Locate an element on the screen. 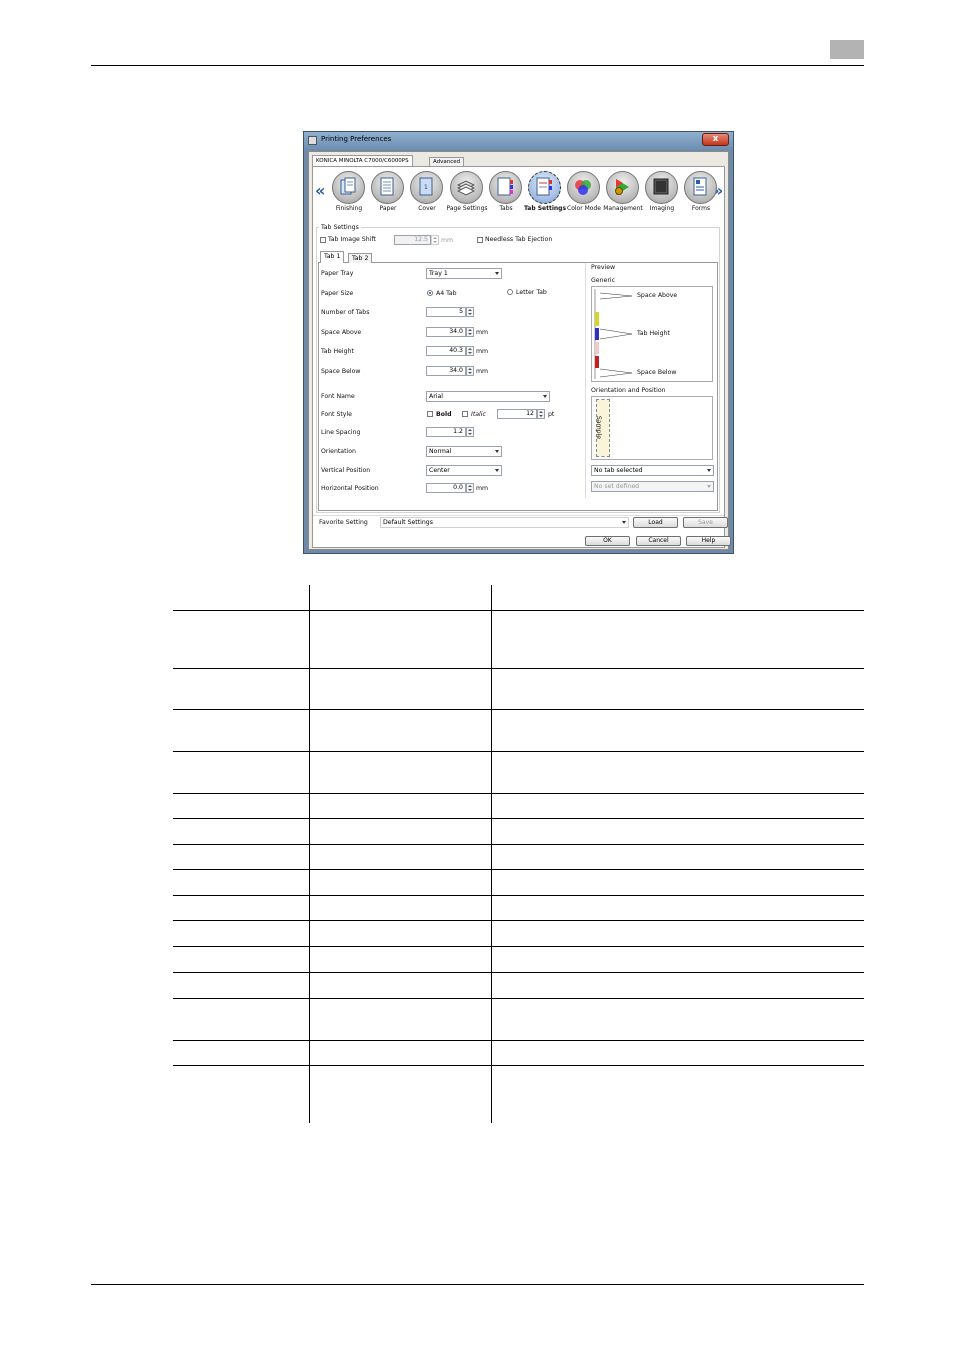 This screenshot has width=954, height=1350. space-below-field: 34.0 is located at coordinates (446, 371).